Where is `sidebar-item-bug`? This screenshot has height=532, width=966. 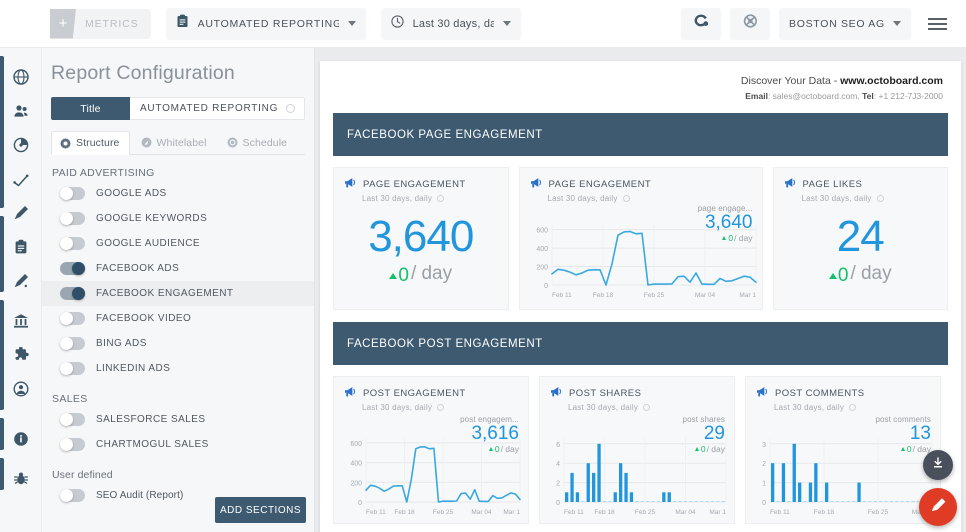 sidebar-item-bug is located at coordinates (21, 479).